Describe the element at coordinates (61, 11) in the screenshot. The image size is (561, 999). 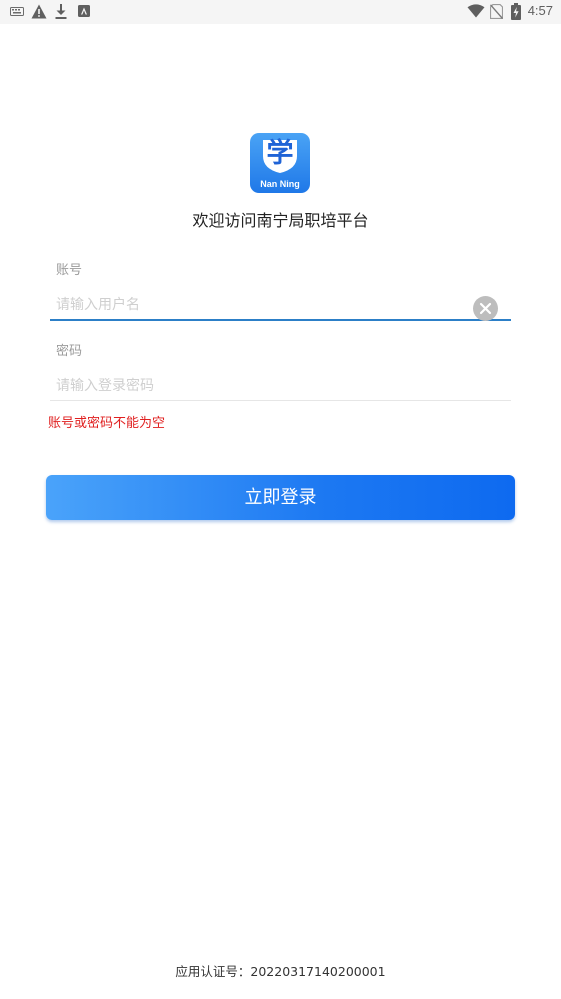
I see `download-icon` at that location.